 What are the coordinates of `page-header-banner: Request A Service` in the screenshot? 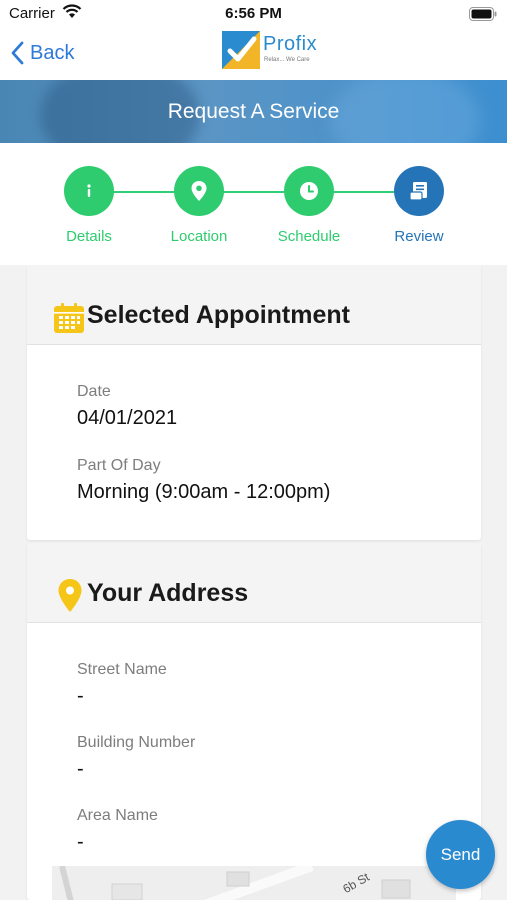 It's located at (253, 111).